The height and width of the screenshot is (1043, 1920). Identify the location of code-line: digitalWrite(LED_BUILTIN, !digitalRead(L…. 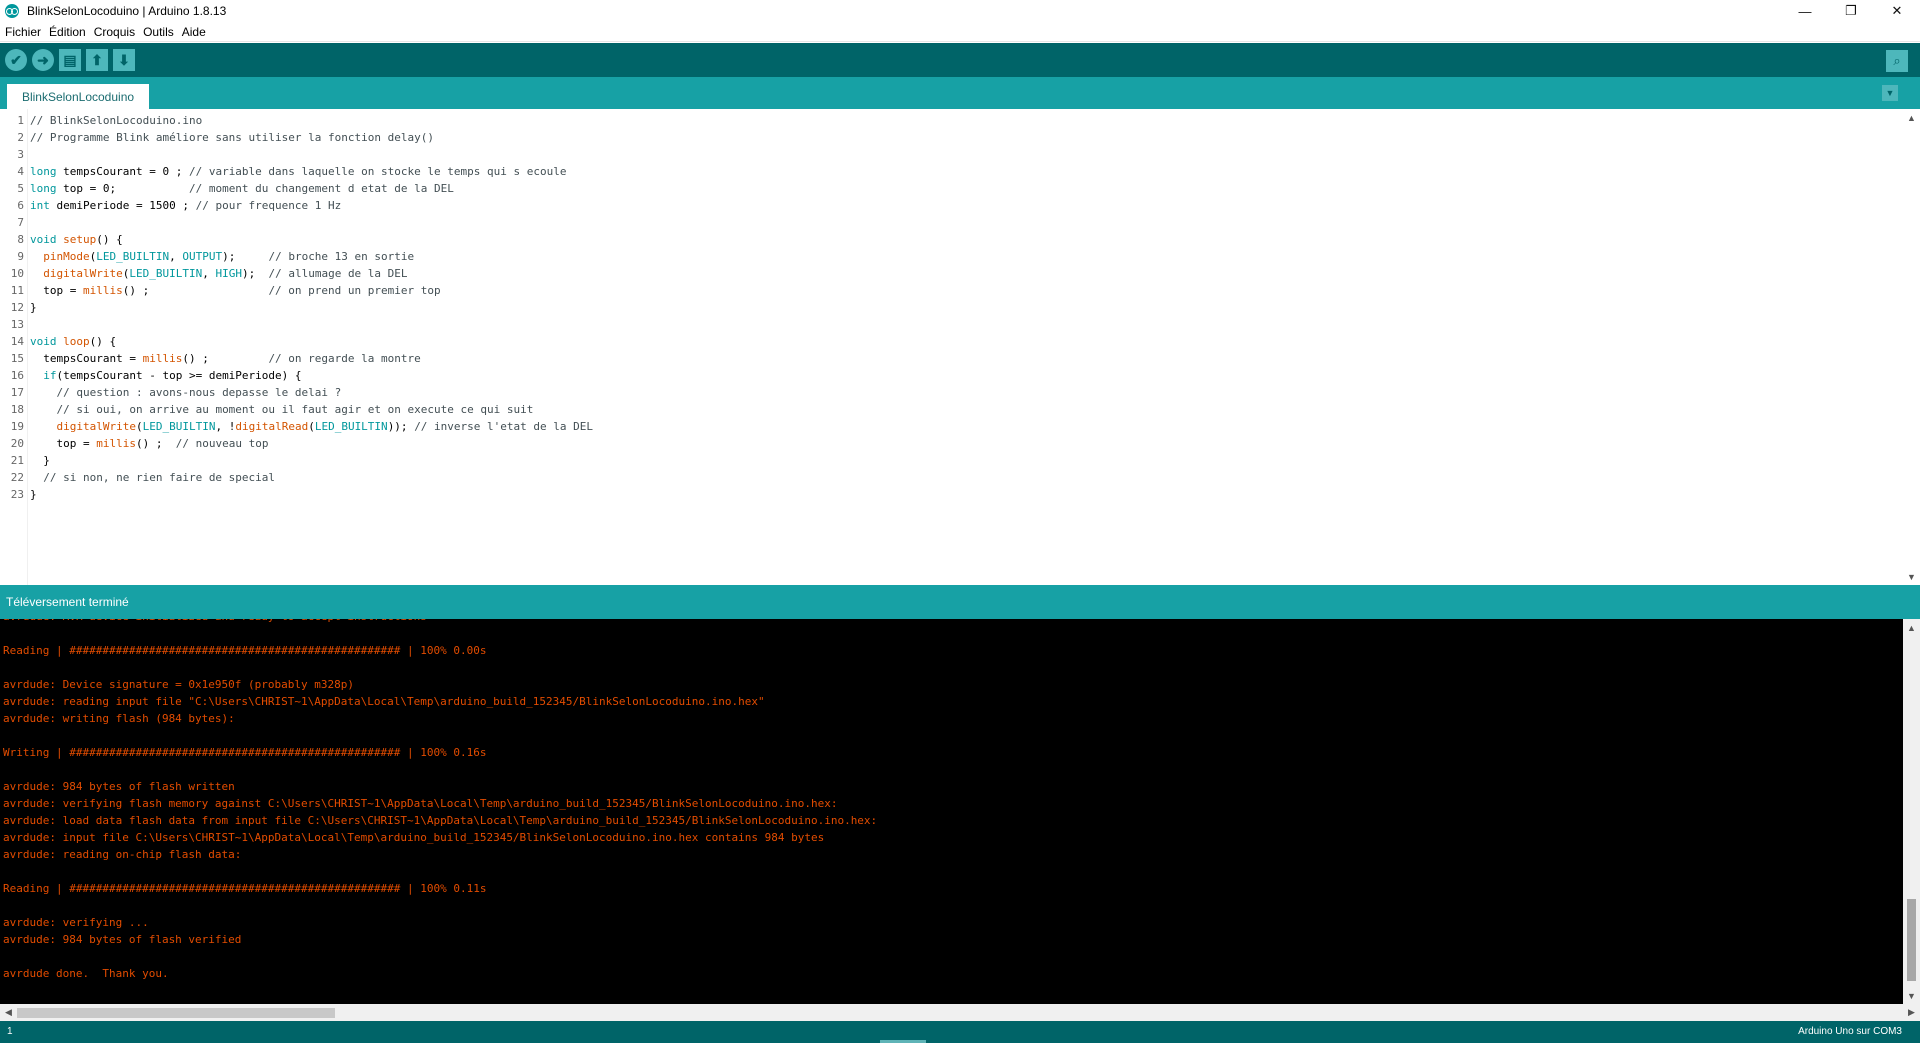
(325, 426).